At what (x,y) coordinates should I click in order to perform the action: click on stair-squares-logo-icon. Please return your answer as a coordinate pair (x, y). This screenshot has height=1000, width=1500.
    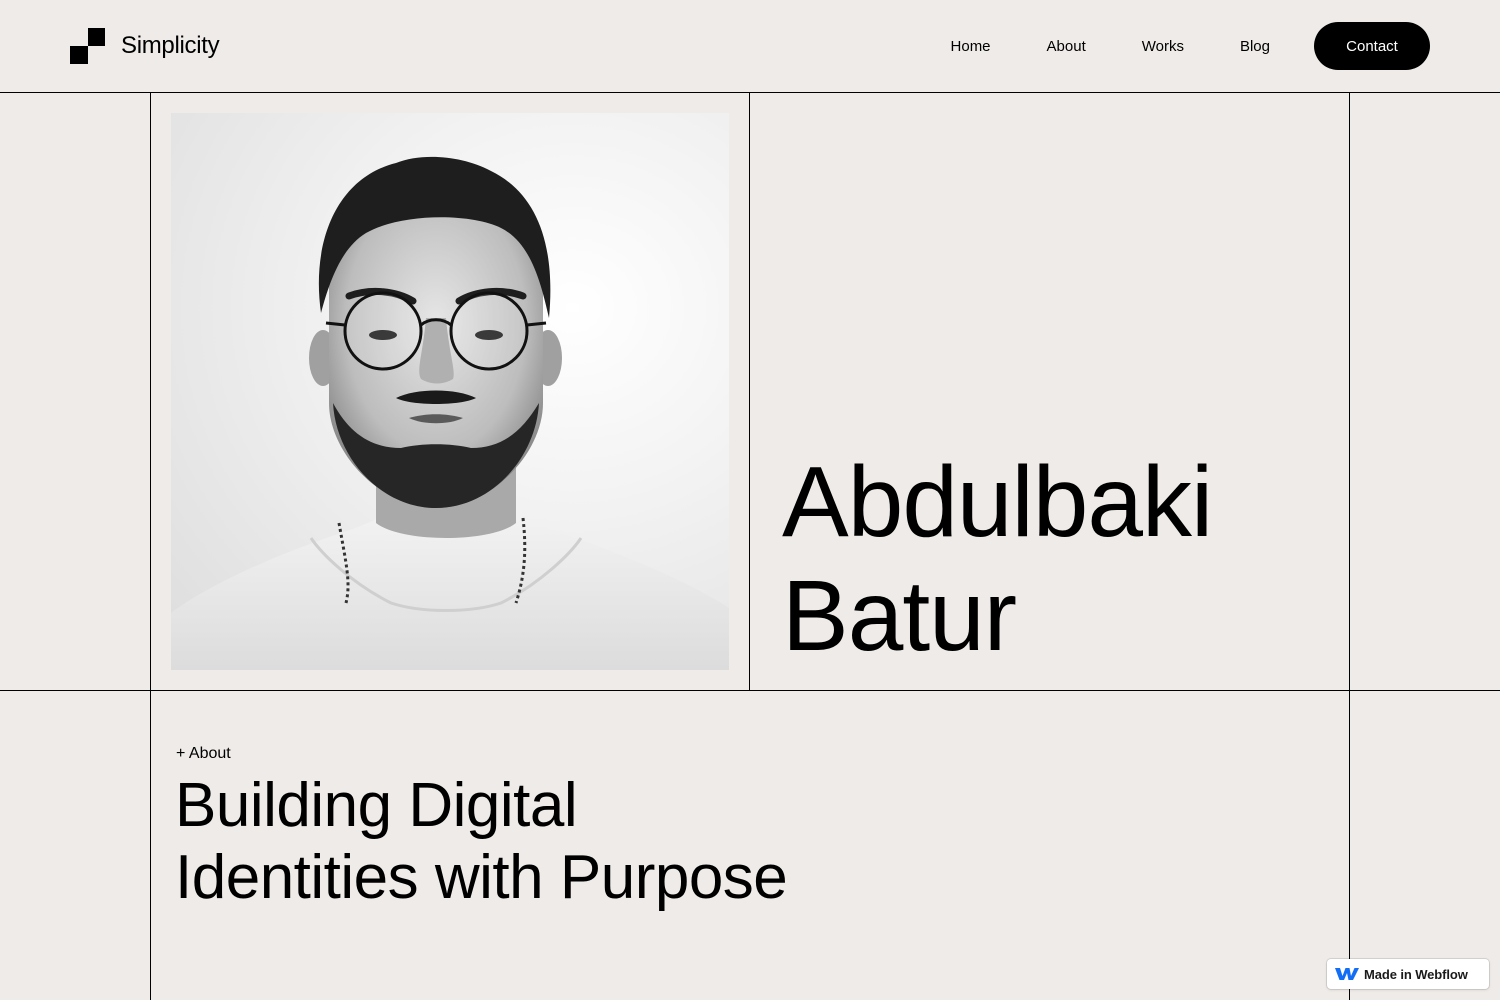
    Looking at the image, I should click on (88, 46).